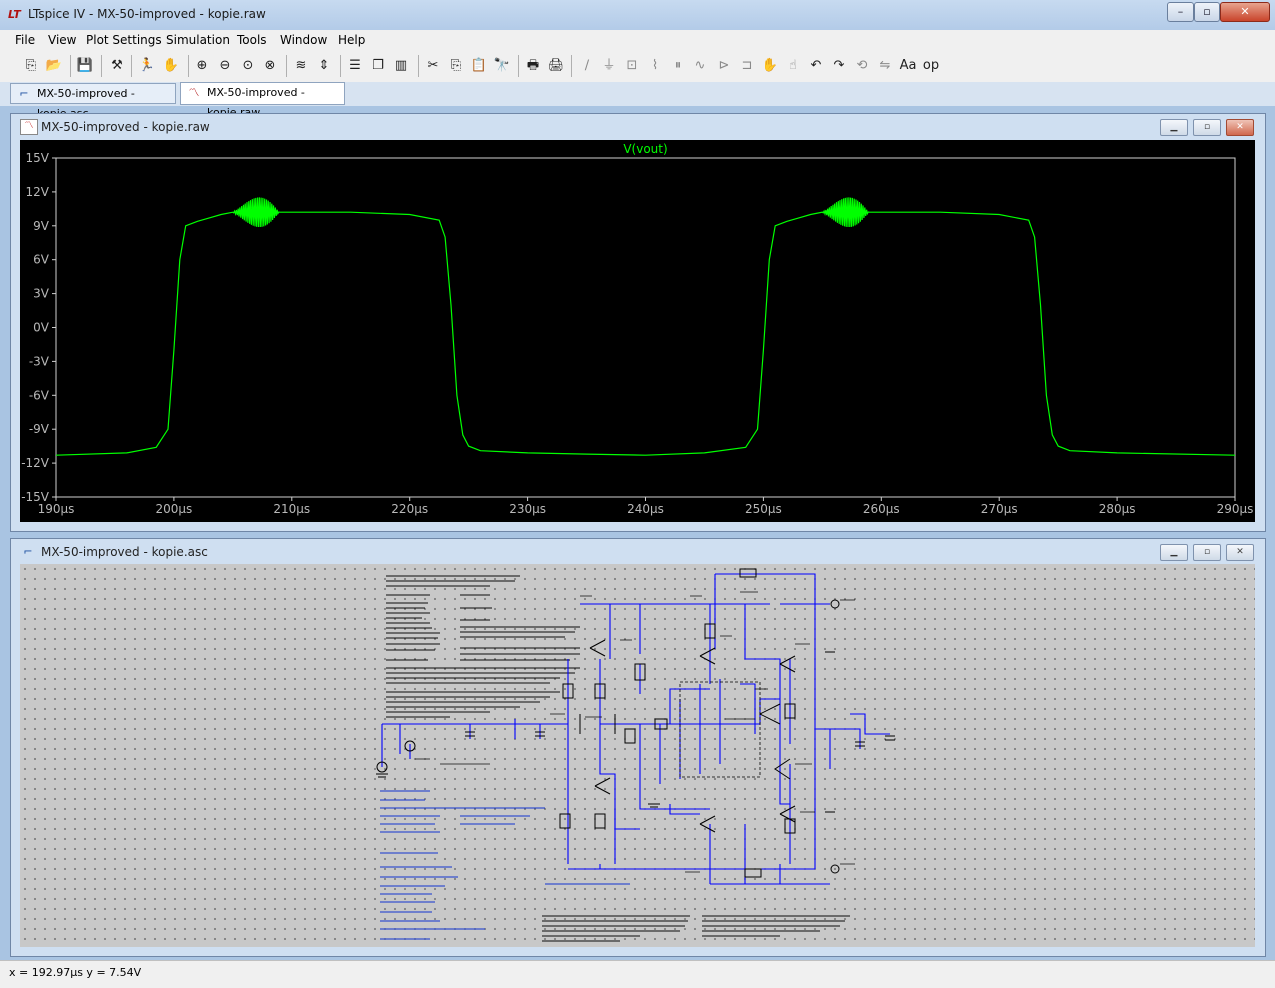 The image size is (1275, 988). Describe the element at coordinates (635, 729) in the screenshot. I see `schematic-wires` at that location.